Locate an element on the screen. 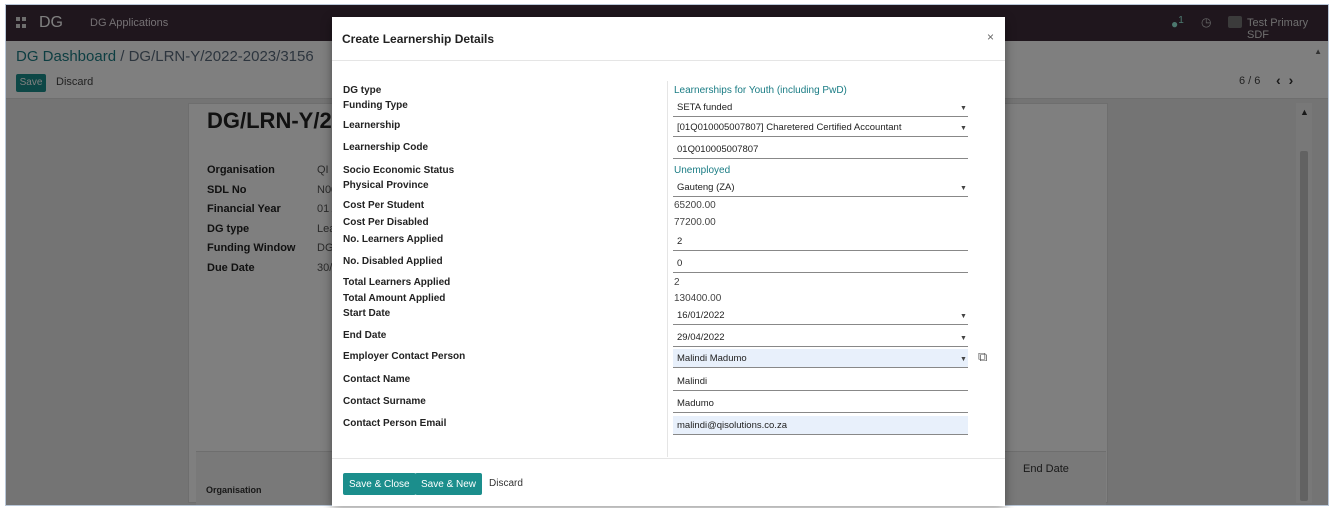  field-no-disabled-applied: No. Disabled Applied 0 is located at coordinates (668, 264).